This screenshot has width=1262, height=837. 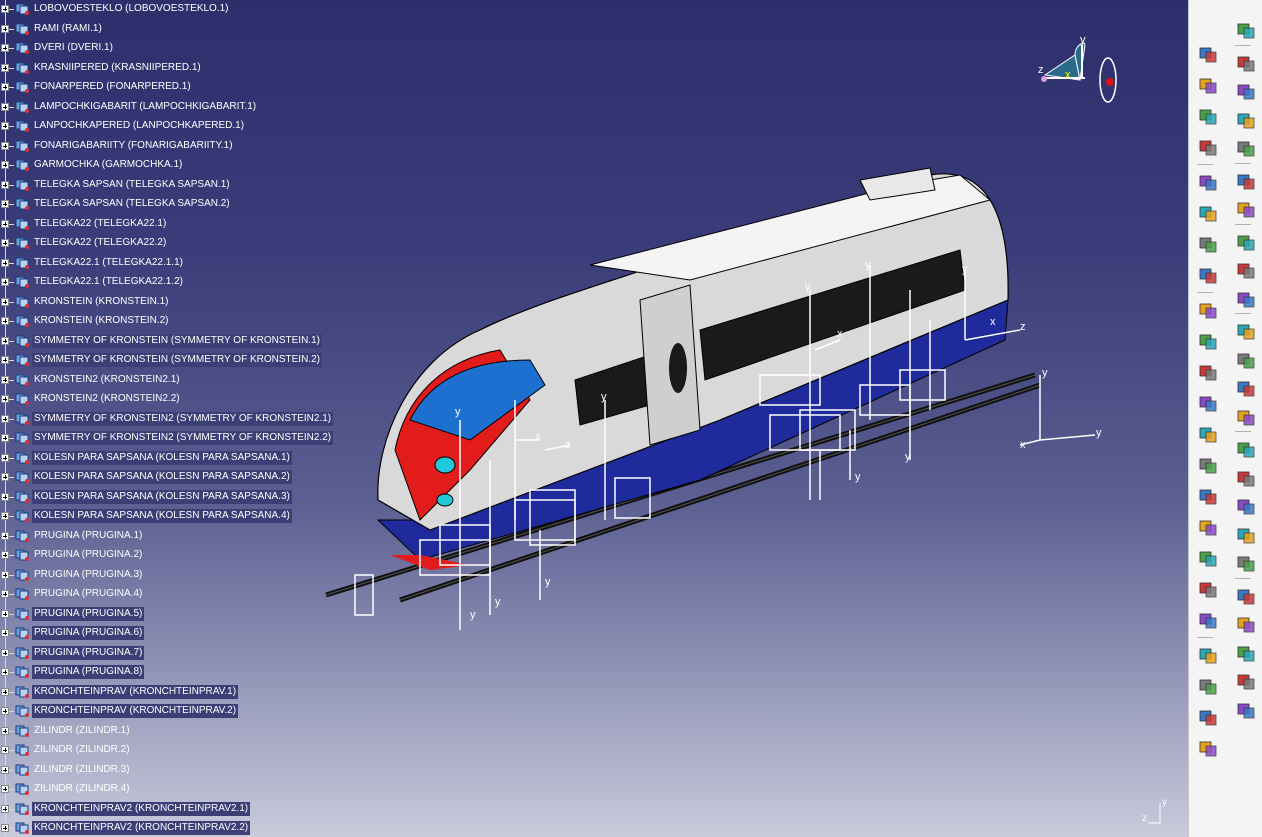 I want to click on gear2-icon, so click(x=1247, y=271).